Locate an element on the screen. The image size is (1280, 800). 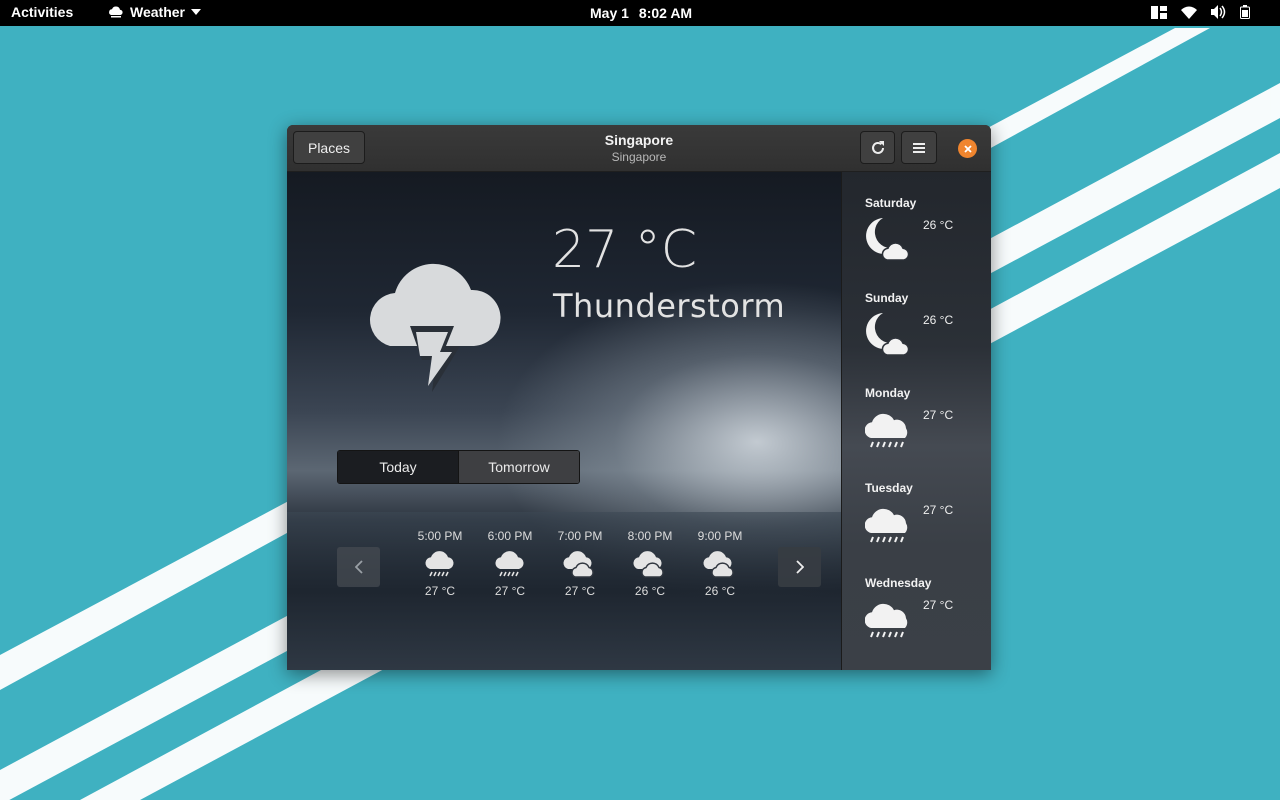
header-bar: Places Singapore Singapore is located at coordinates (639, 148).